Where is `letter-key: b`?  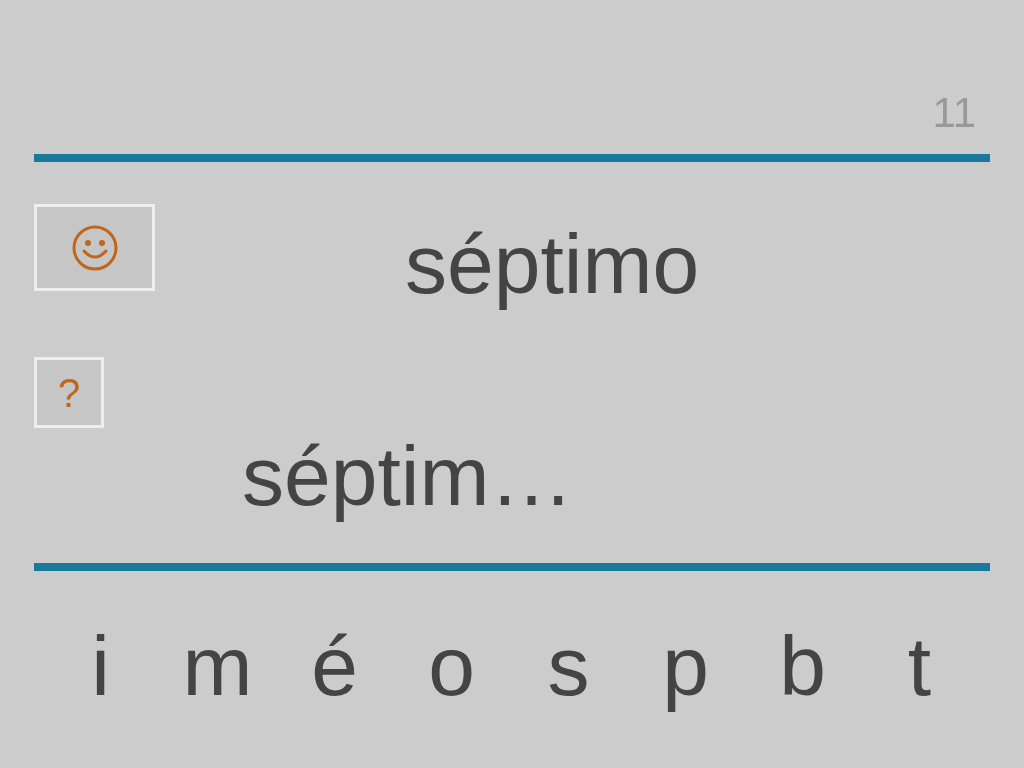
letter-key: b is located at coordinates (802, 666).